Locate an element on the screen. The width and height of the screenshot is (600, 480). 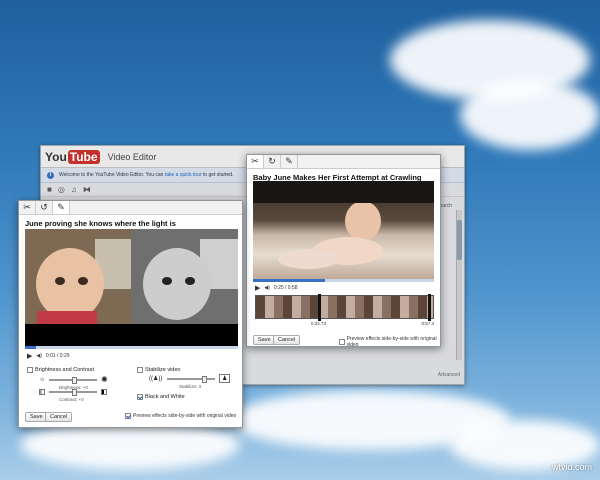
trim-handle-right is located at coordinates (429, 307).